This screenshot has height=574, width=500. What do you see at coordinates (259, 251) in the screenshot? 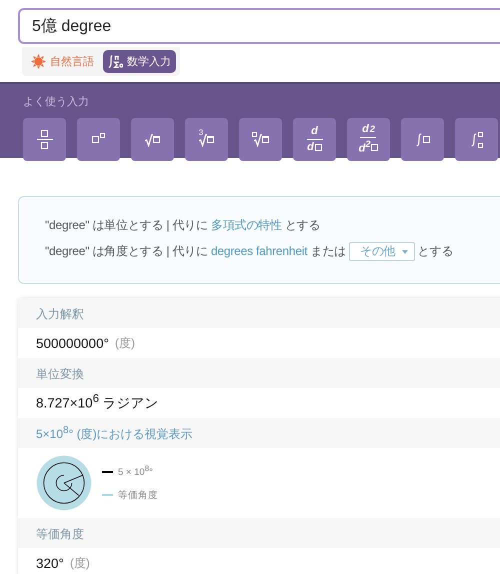
I see `assumption-link: degrees fahrenheit` at bounding box center [259, 251].